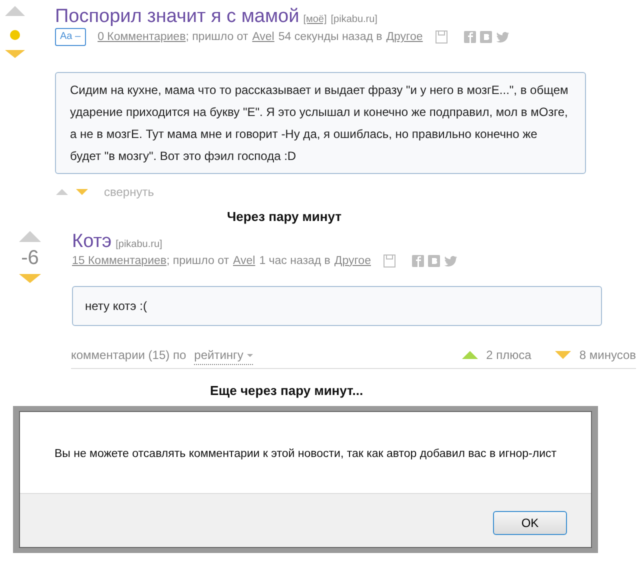 The height and width of the screenshot is (564, 638). I want to click on ok-button: OK, so click(530, 523).